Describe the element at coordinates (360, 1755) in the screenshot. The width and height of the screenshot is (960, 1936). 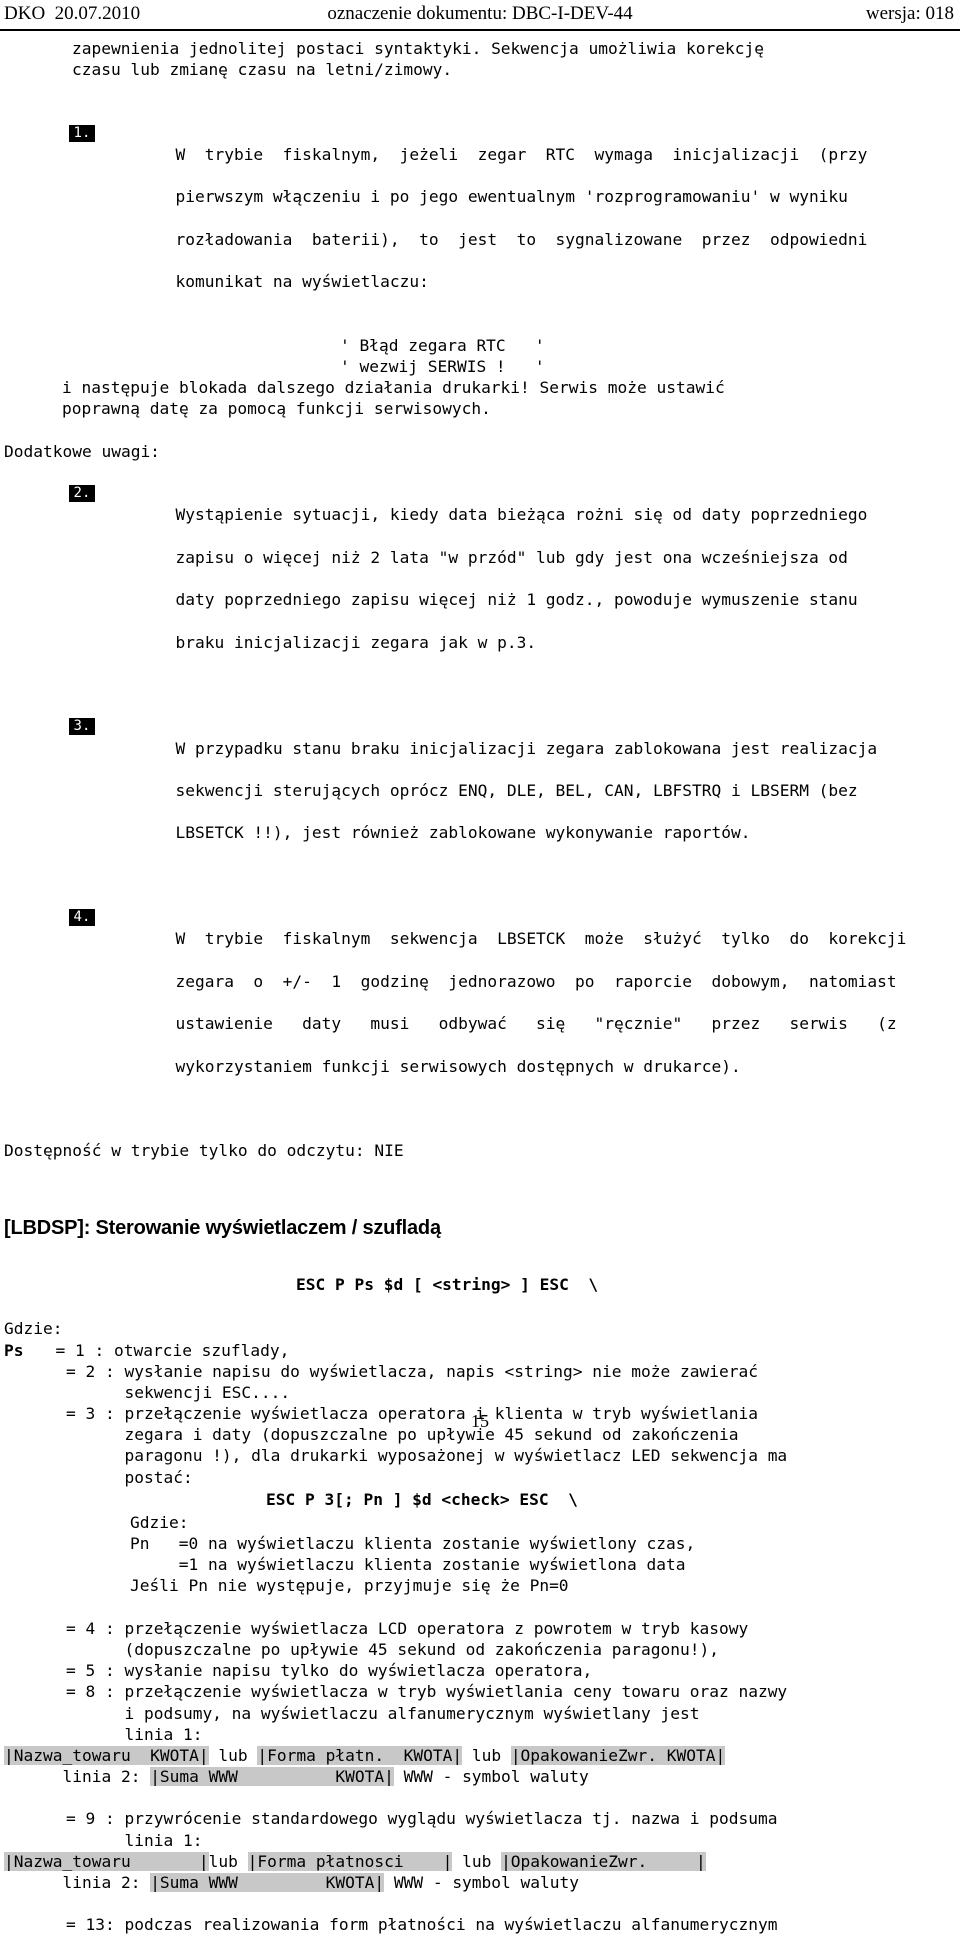
I see `display-field-forma-platn-kwota: |Forma płatn. KWOTA|` at that location.